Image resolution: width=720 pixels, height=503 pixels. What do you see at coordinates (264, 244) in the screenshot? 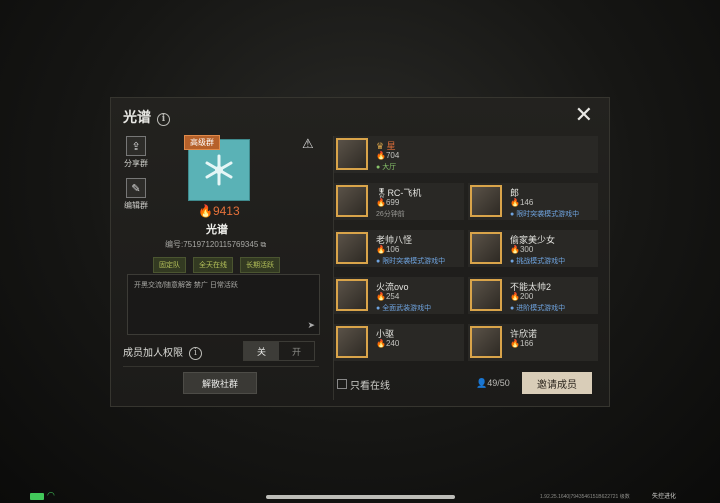
I see `copy-icon: ⧉` at bounding box center [264, 244].